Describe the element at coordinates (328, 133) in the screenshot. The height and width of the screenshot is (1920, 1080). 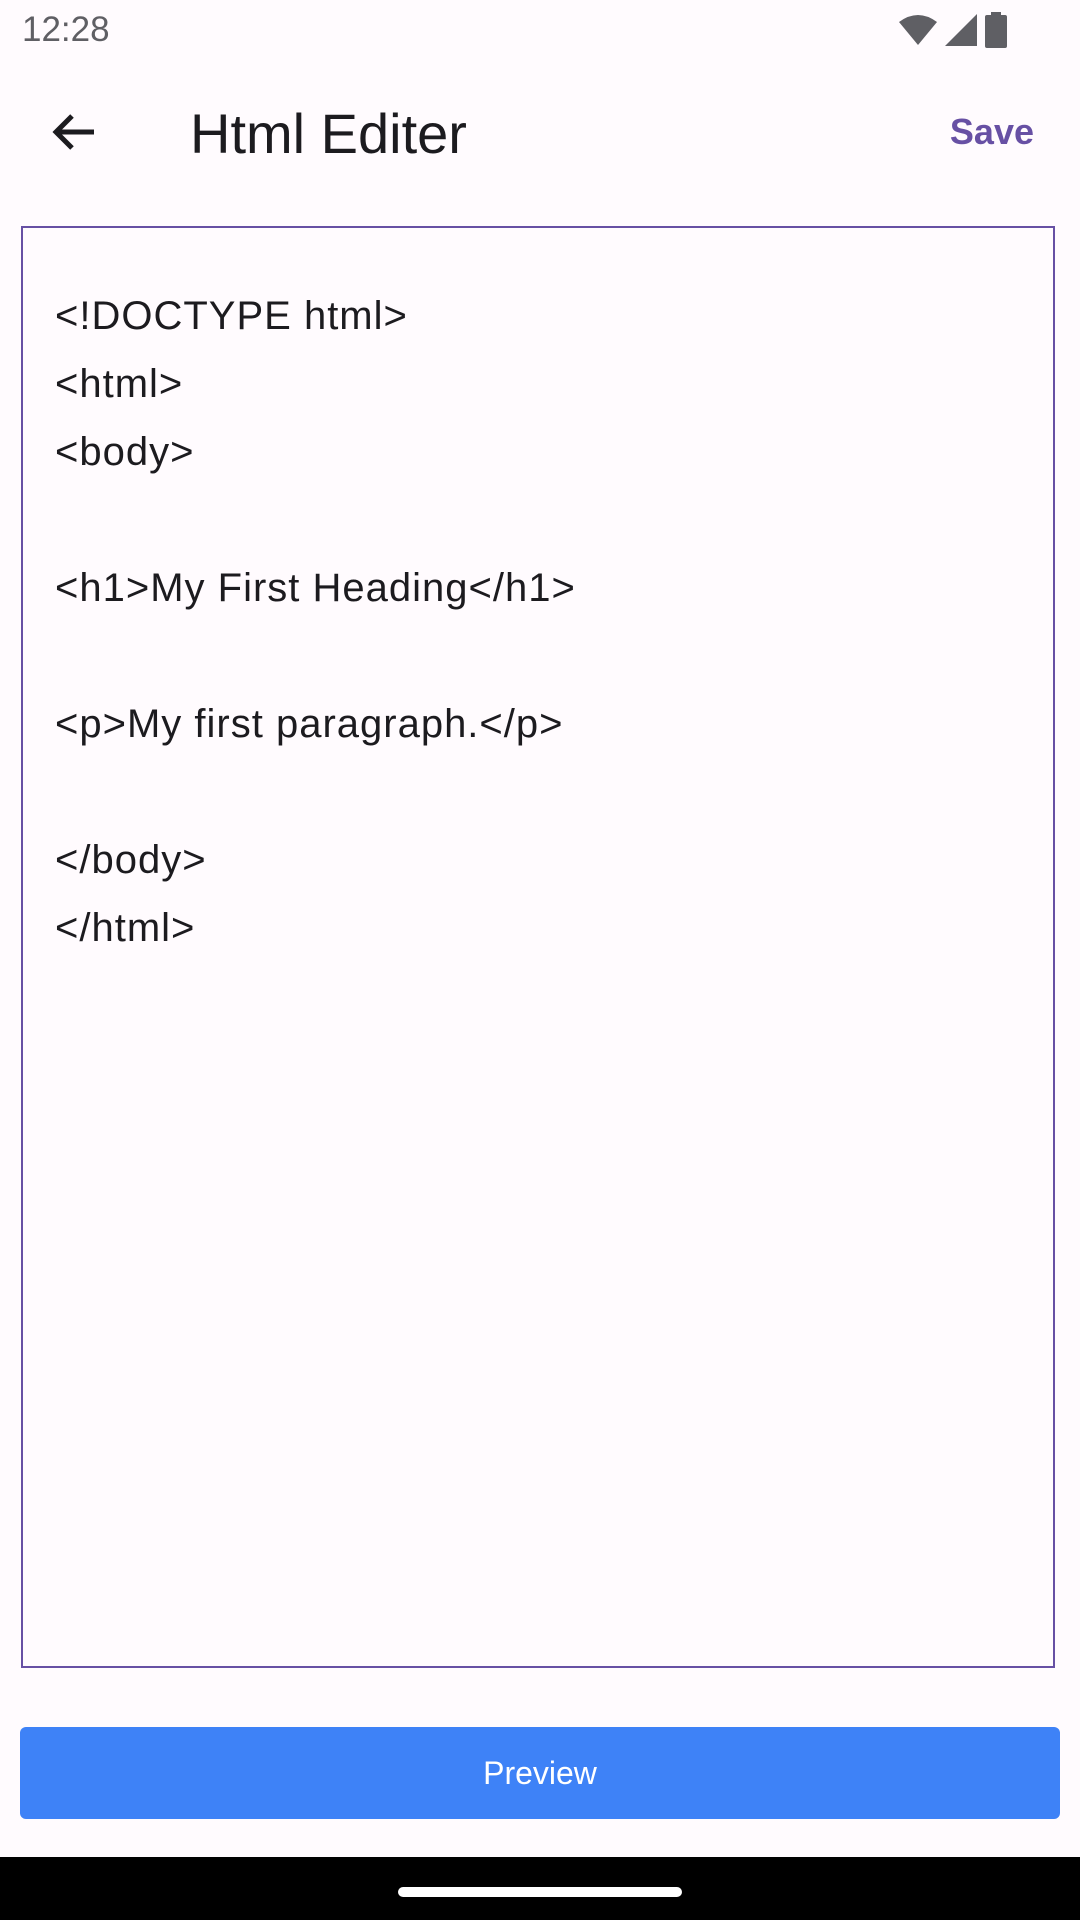
I see `page-title: Html Editer` at that location.